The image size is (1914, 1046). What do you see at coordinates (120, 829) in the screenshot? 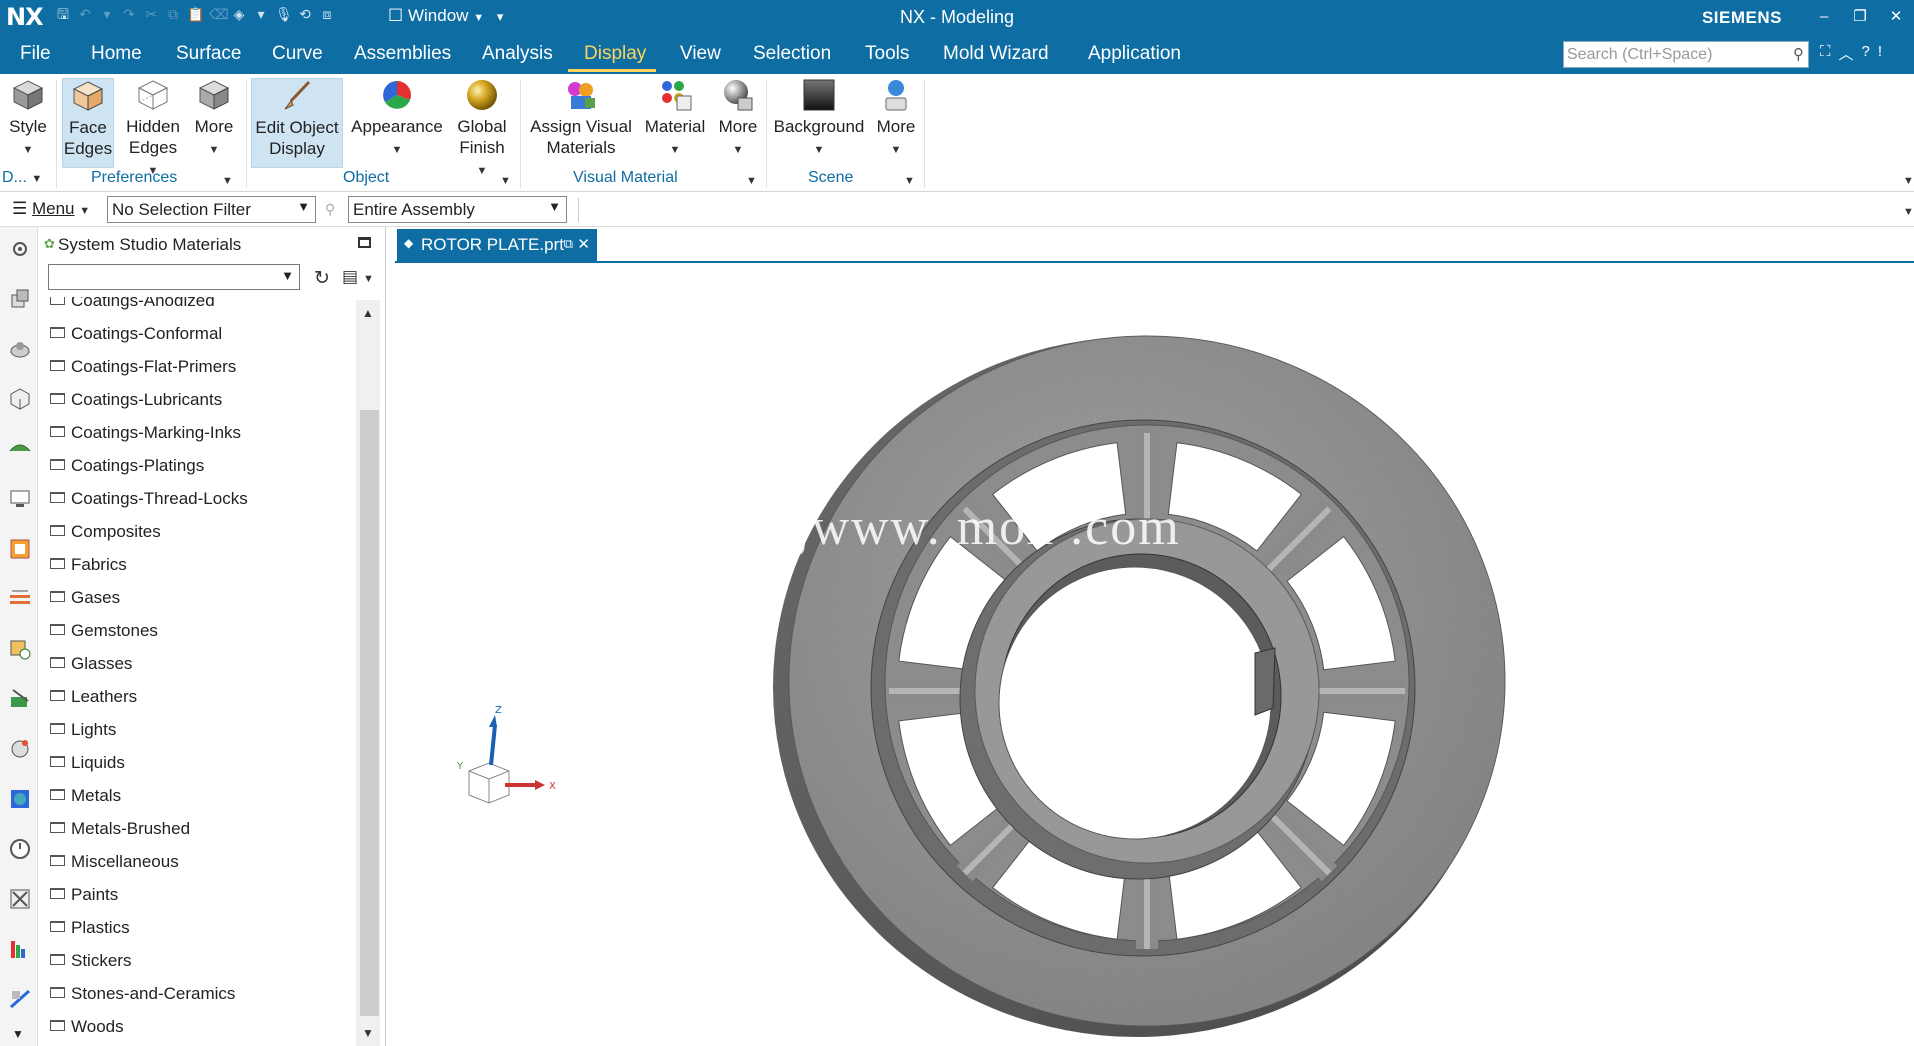
I see `list-item: Metals-Brushed` at bounding box center [120, 829].